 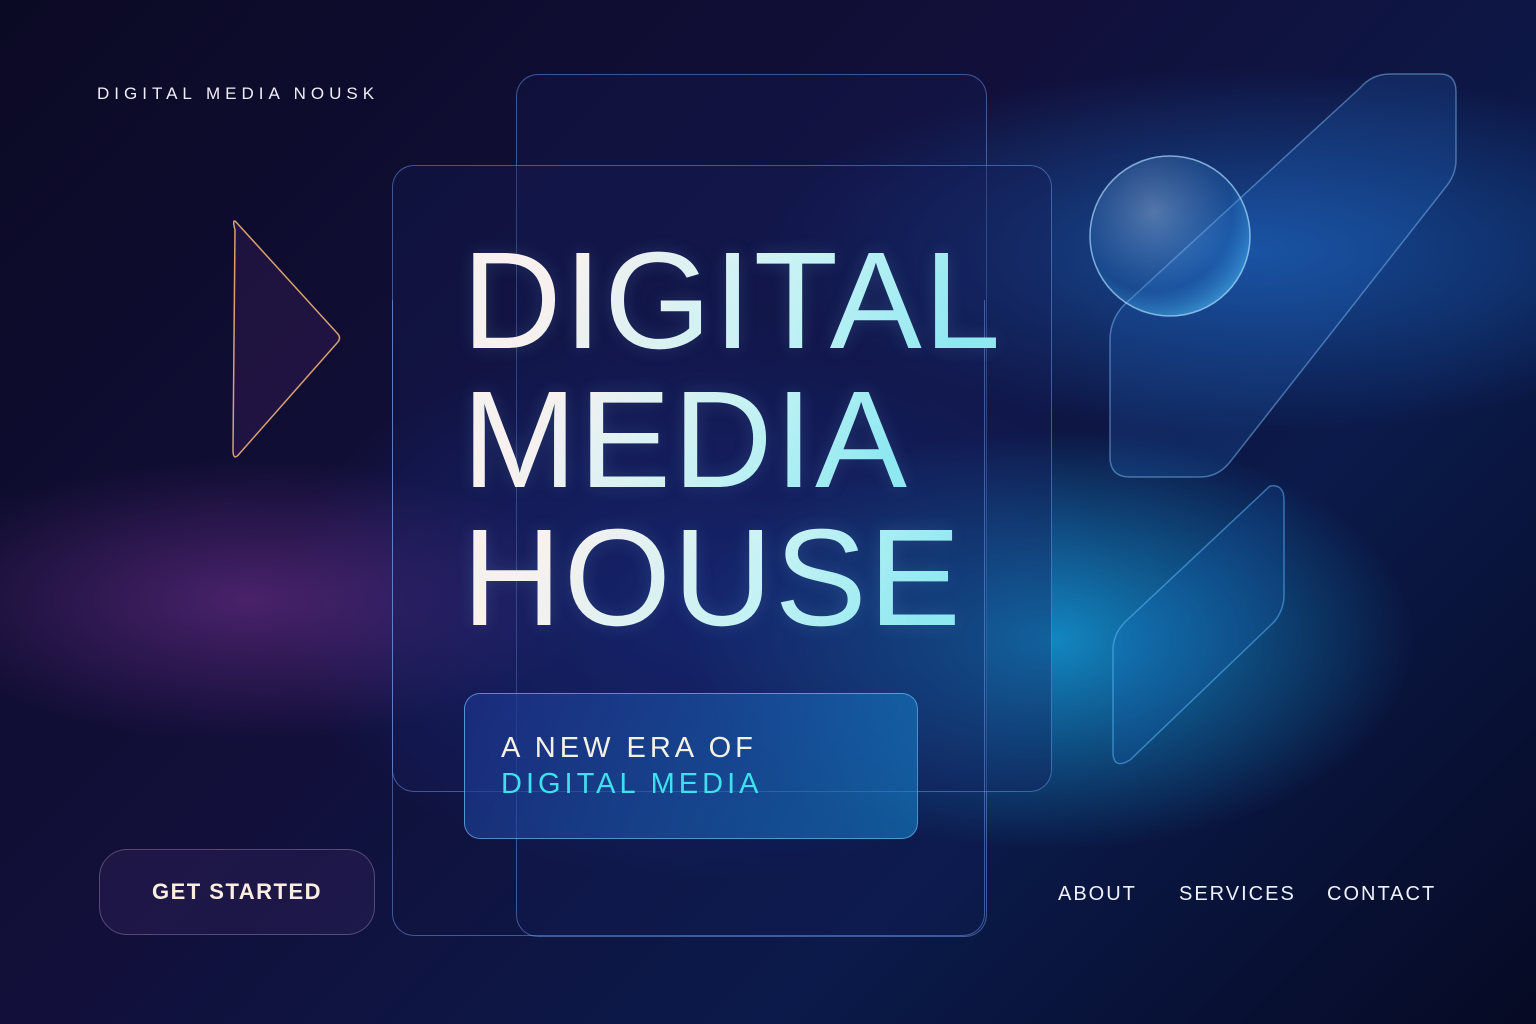 What do you see at coordinates (1381, 894) in the screenshot?
I see `nav-contact: CONTACT` at bounding box center [1381, 894].